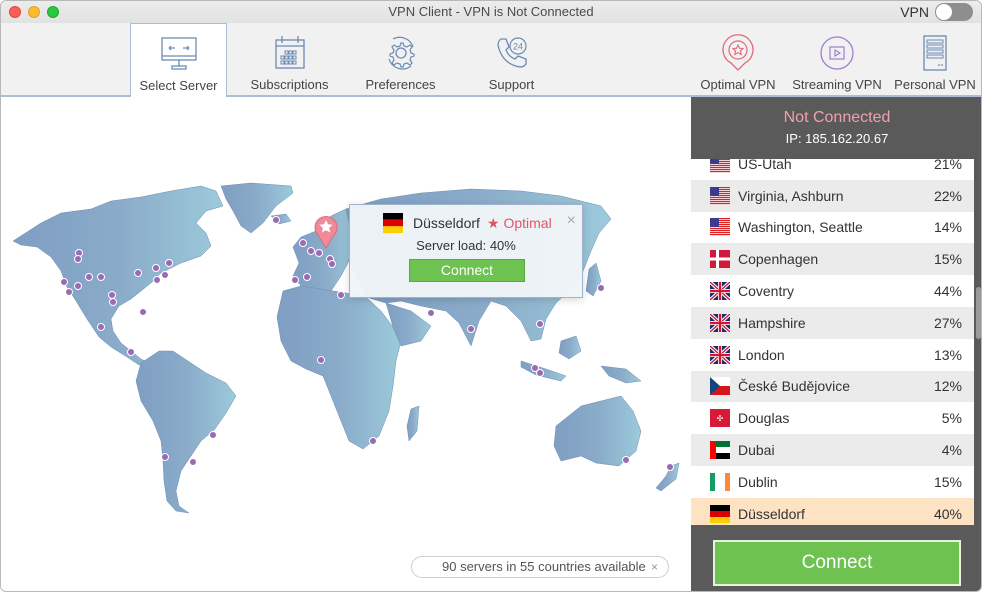  Describe the element at coordinates (794, 386) in the screenshot. I see `server-name: České Budějovice` at that location.